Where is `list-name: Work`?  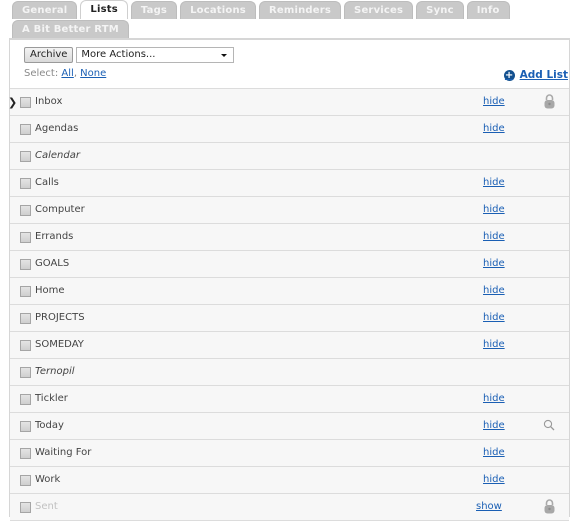 list-name: Work is located at coordinates (48, 479).